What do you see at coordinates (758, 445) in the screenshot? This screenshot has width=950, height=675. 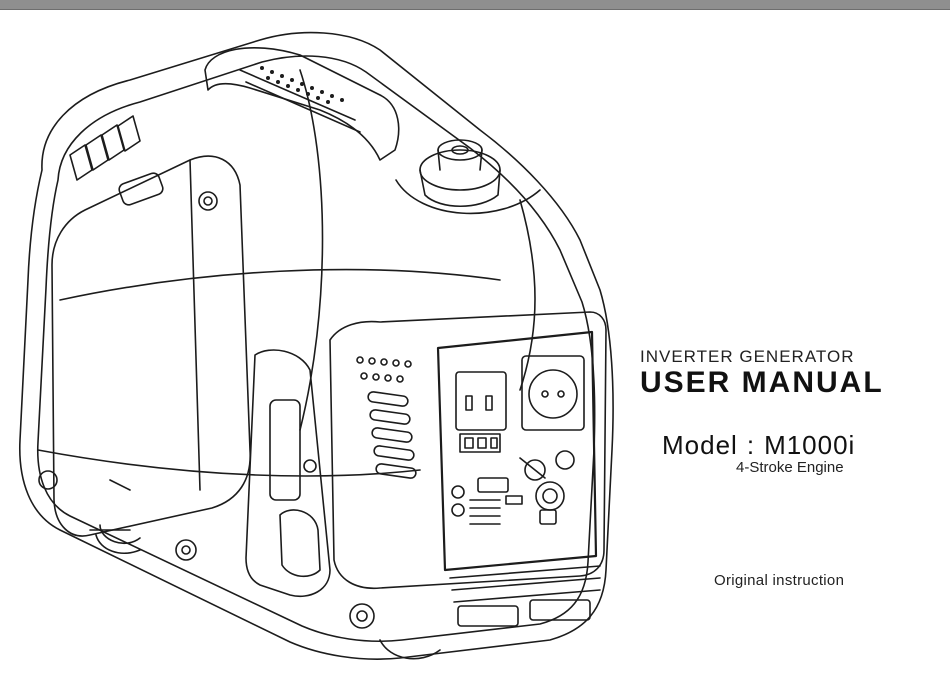 I see `model-line: Model: M1000i` at bounding box center [758, 445].